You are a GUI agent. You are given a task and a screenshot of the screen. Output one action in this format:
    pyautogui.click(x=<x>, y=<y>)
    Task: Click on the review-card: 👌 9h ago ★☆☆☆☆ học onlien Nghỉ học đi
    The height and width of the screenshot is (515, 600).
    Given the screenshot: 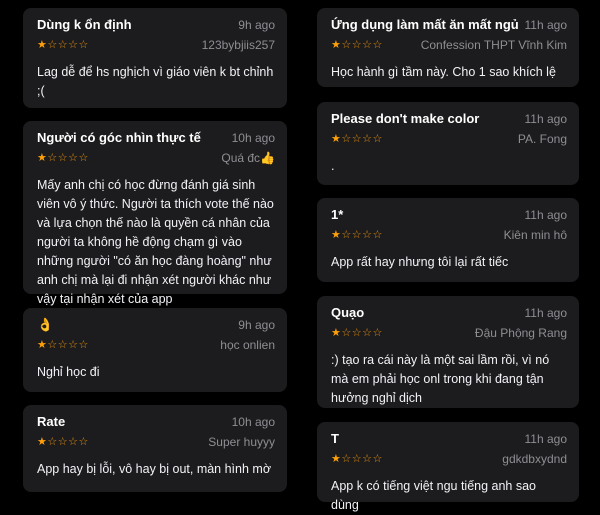 What is the action you would take?
    pyautogui.click(x=155, y=350)
    